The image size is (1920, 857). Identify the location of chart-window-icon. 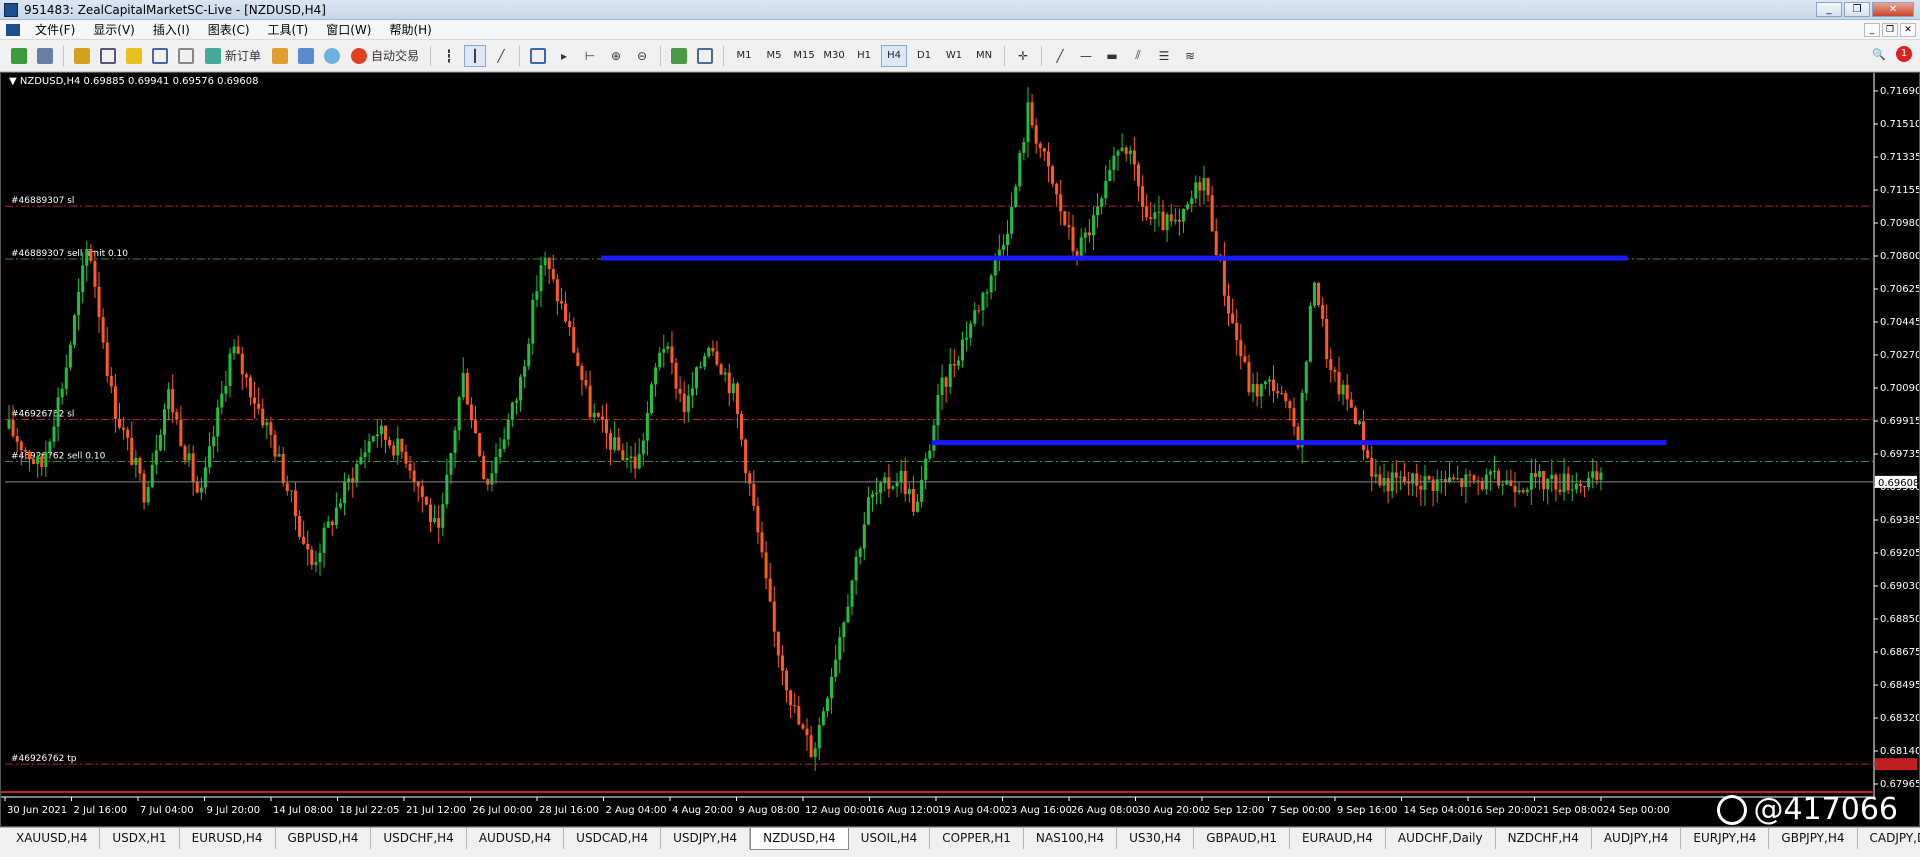
(13, 29).